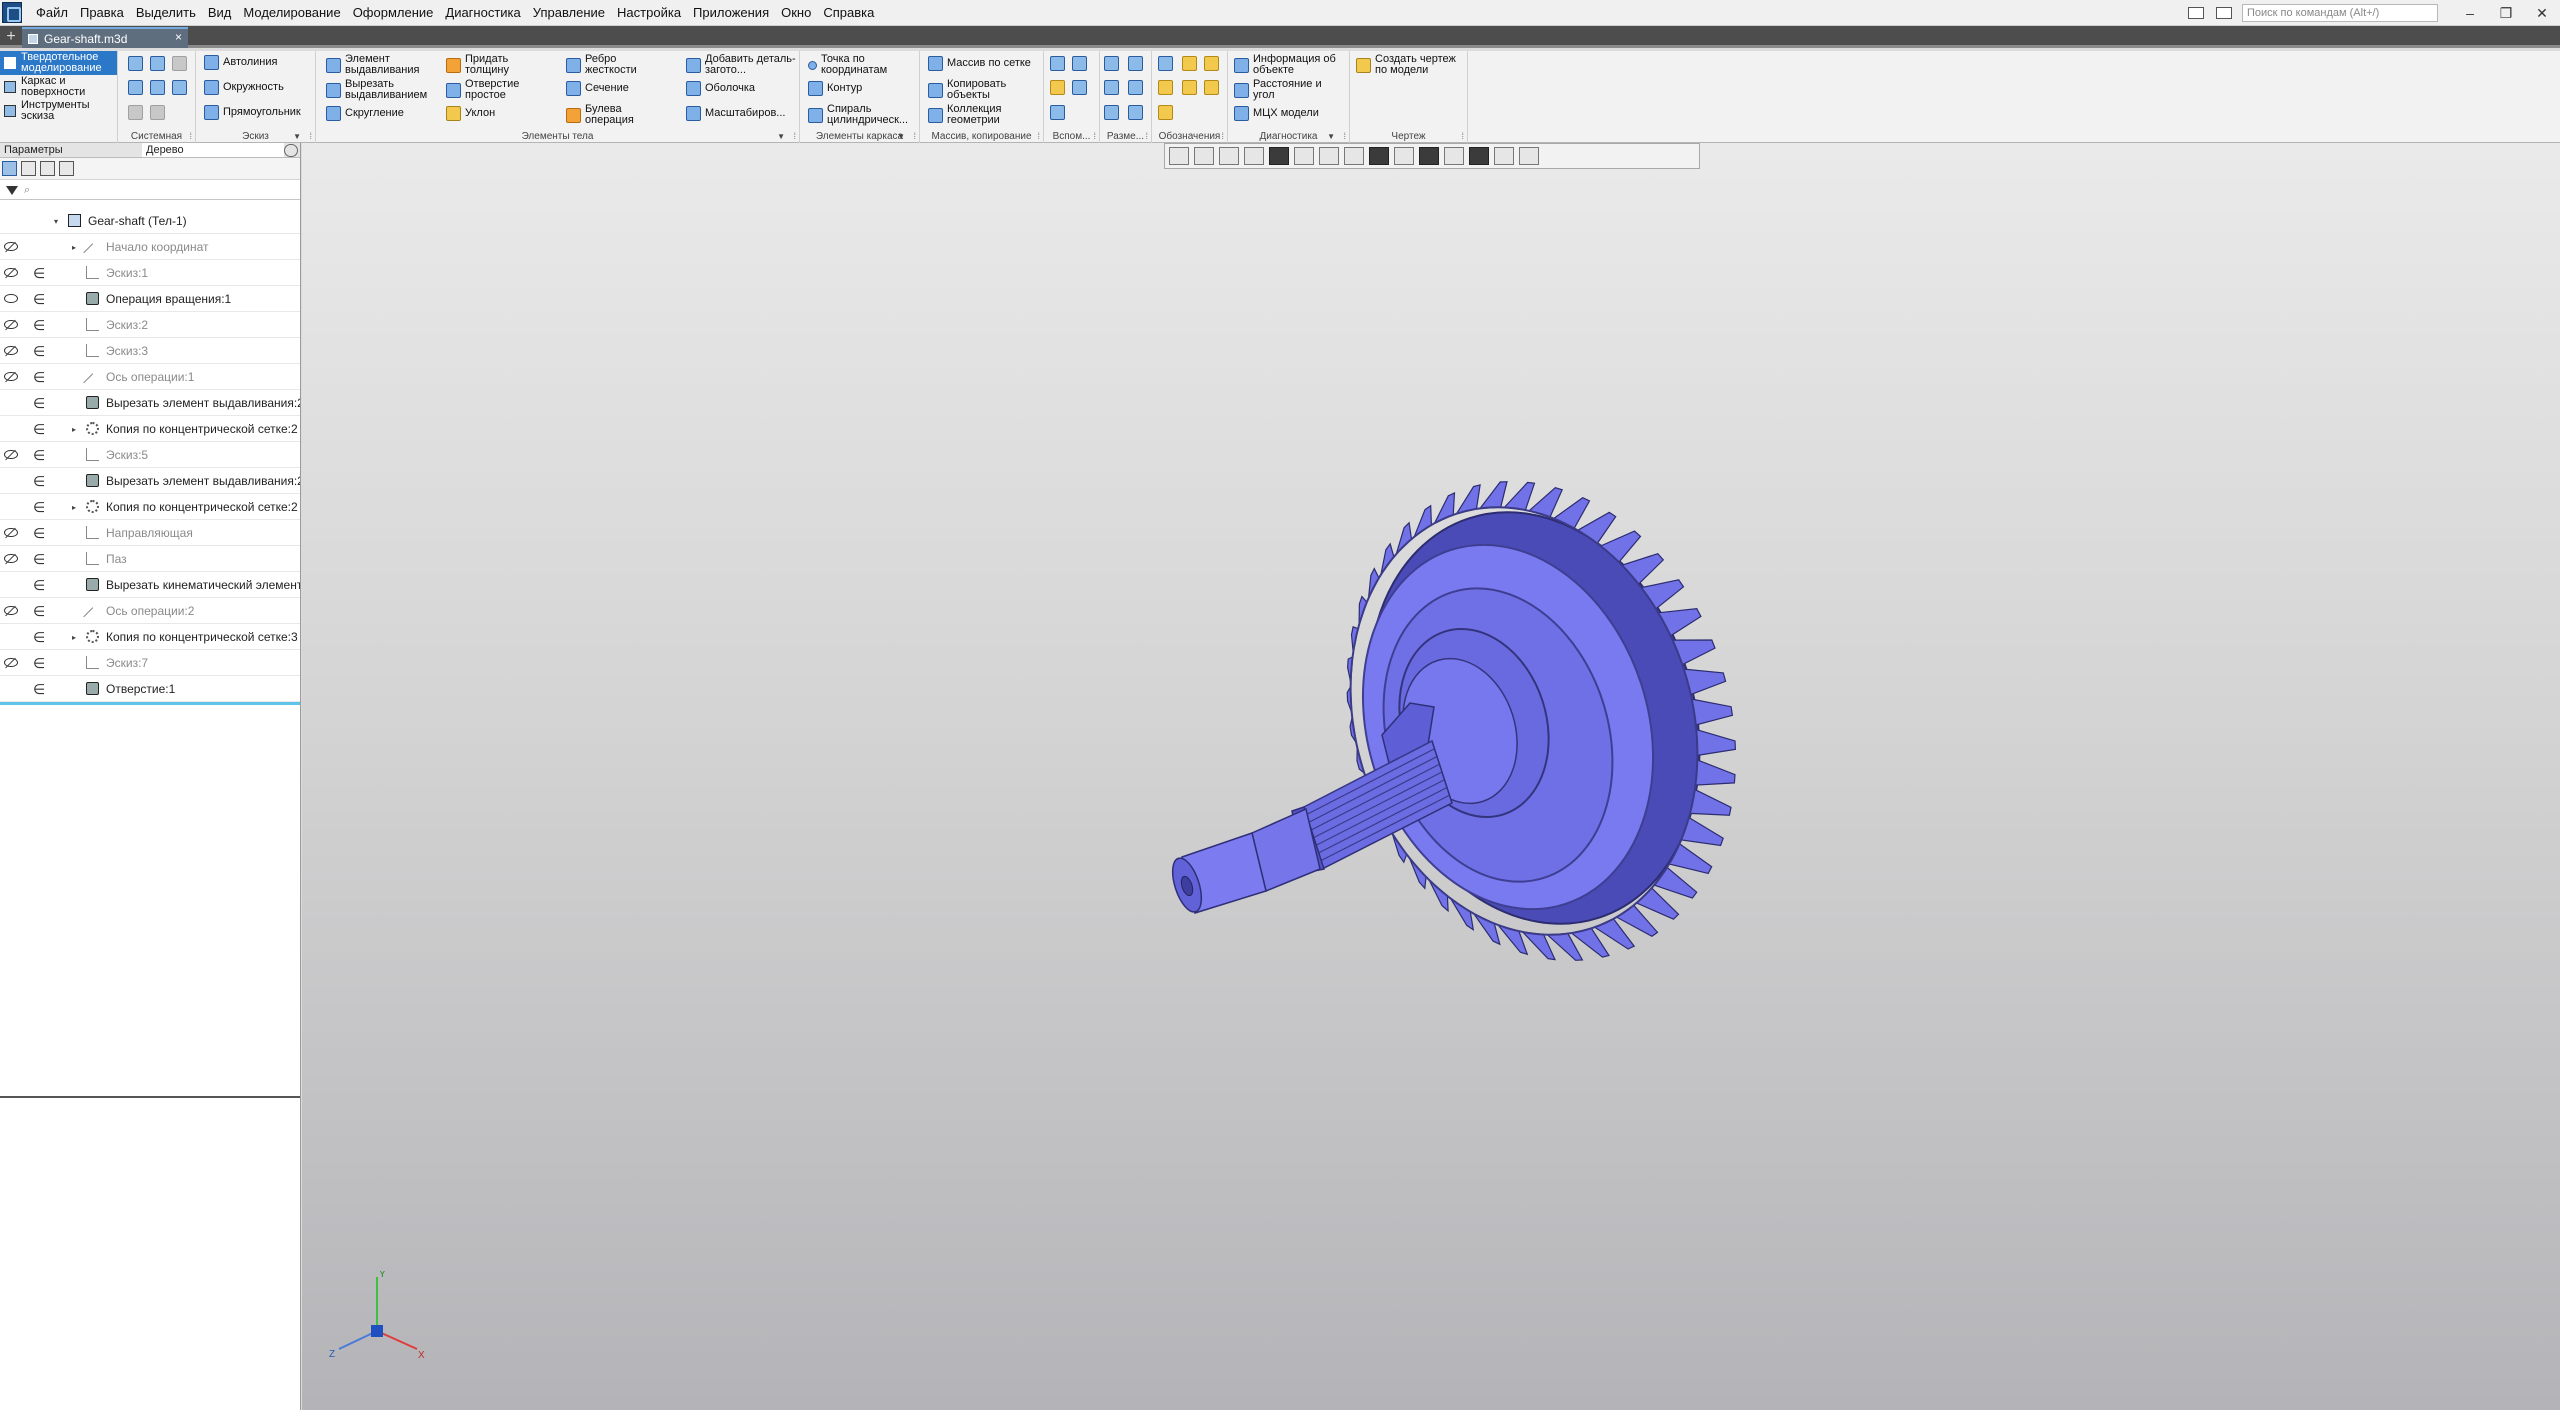  Describe the element at coordinates (150, 455) in the screenshot. I see `tree-row: ∈ Эскиз:5` at that location.